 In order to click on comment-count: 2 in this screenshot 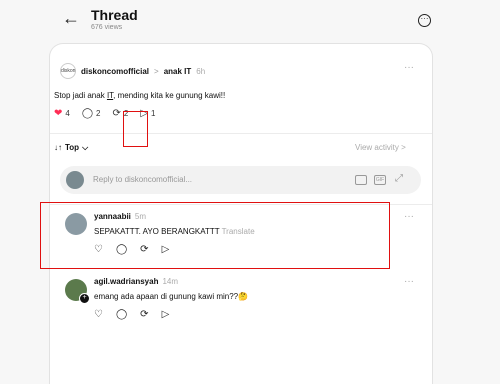, I will do `click(98, 113)`.